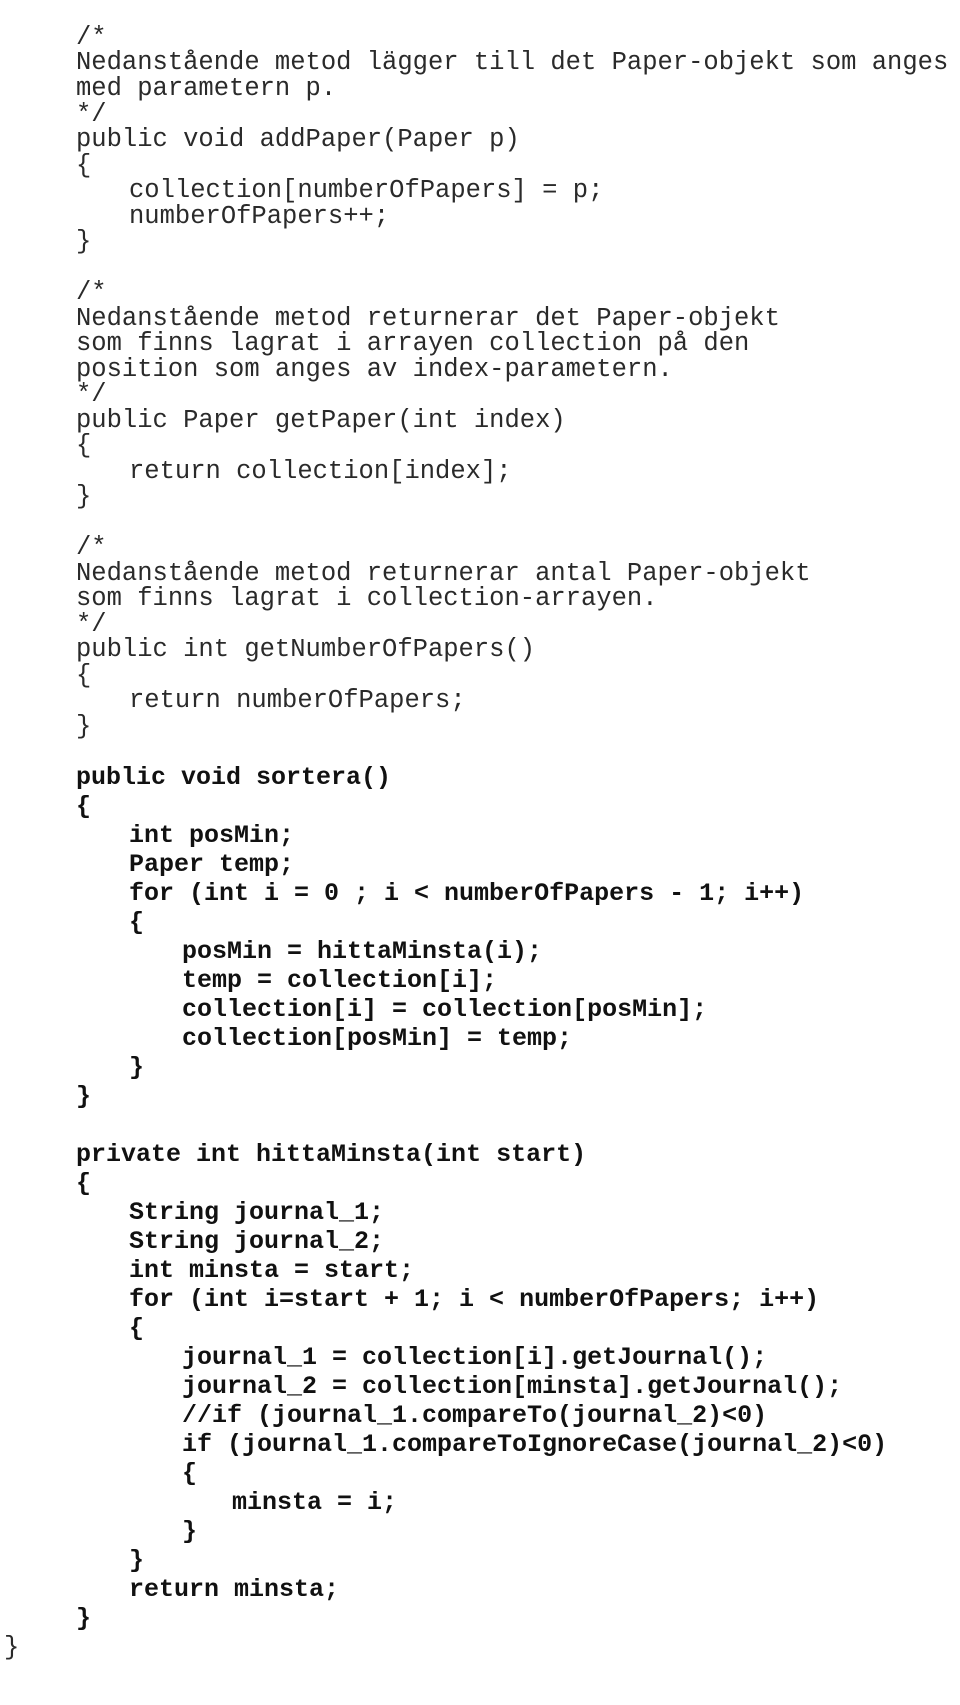 The image size is (960, 1705). I want to click on code-line: position som anges av index-parametern., so click(374, 369).